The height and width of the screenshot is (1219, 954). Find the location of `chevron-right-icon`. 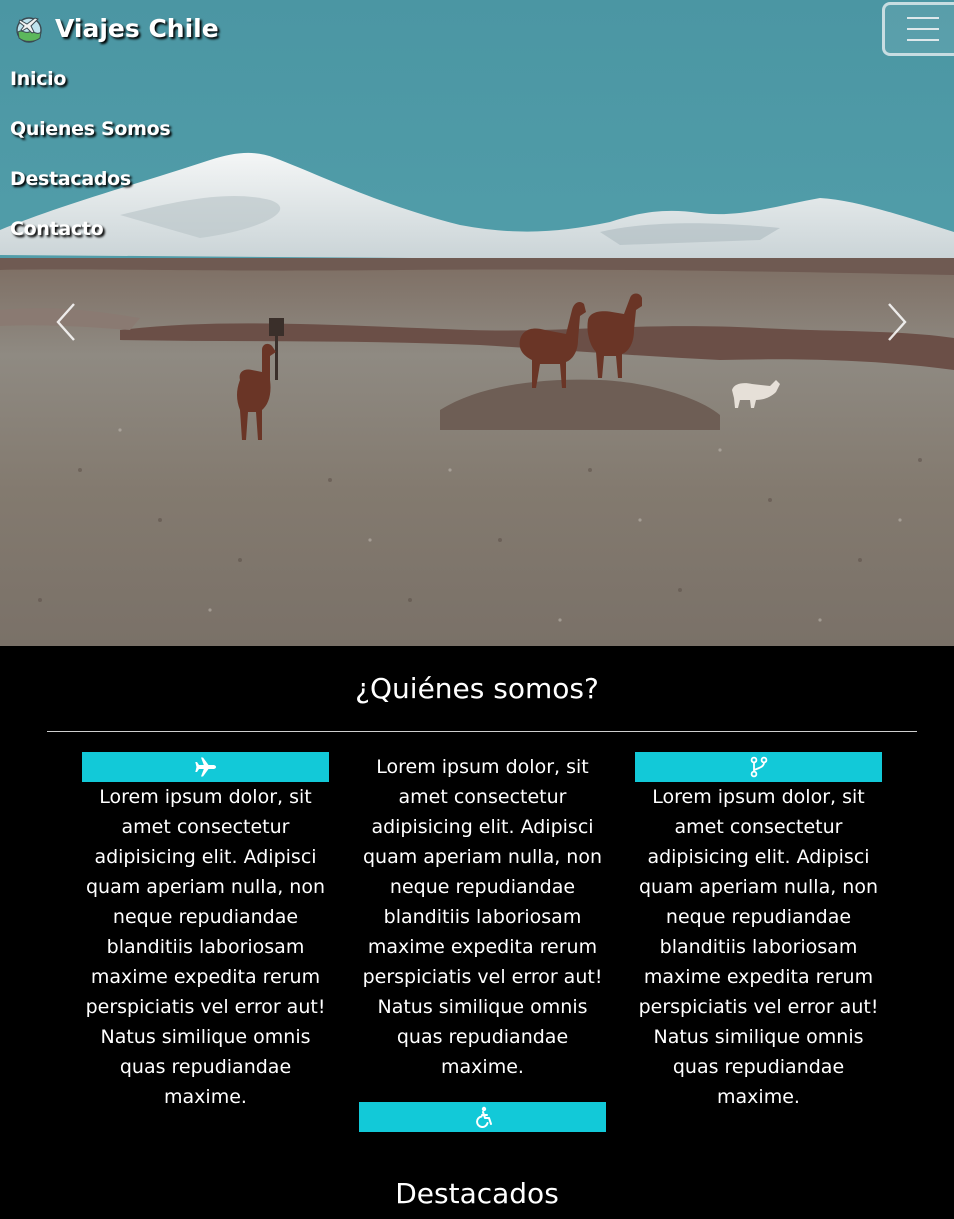

chevron-right-icon is located at coordinates (897, 322).